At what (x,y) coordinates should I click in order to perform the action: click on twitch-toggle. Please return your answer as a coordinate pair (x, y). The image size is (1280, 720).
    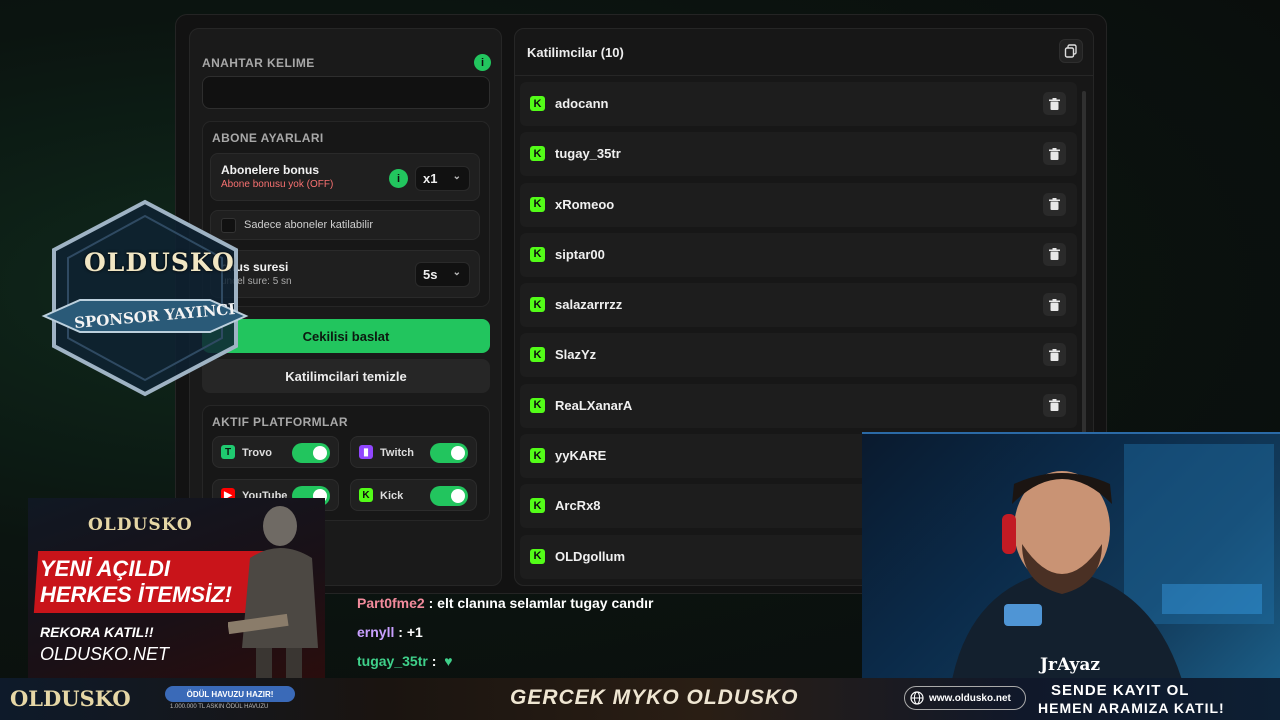
    Looking at the image, I should click on (449, 453).